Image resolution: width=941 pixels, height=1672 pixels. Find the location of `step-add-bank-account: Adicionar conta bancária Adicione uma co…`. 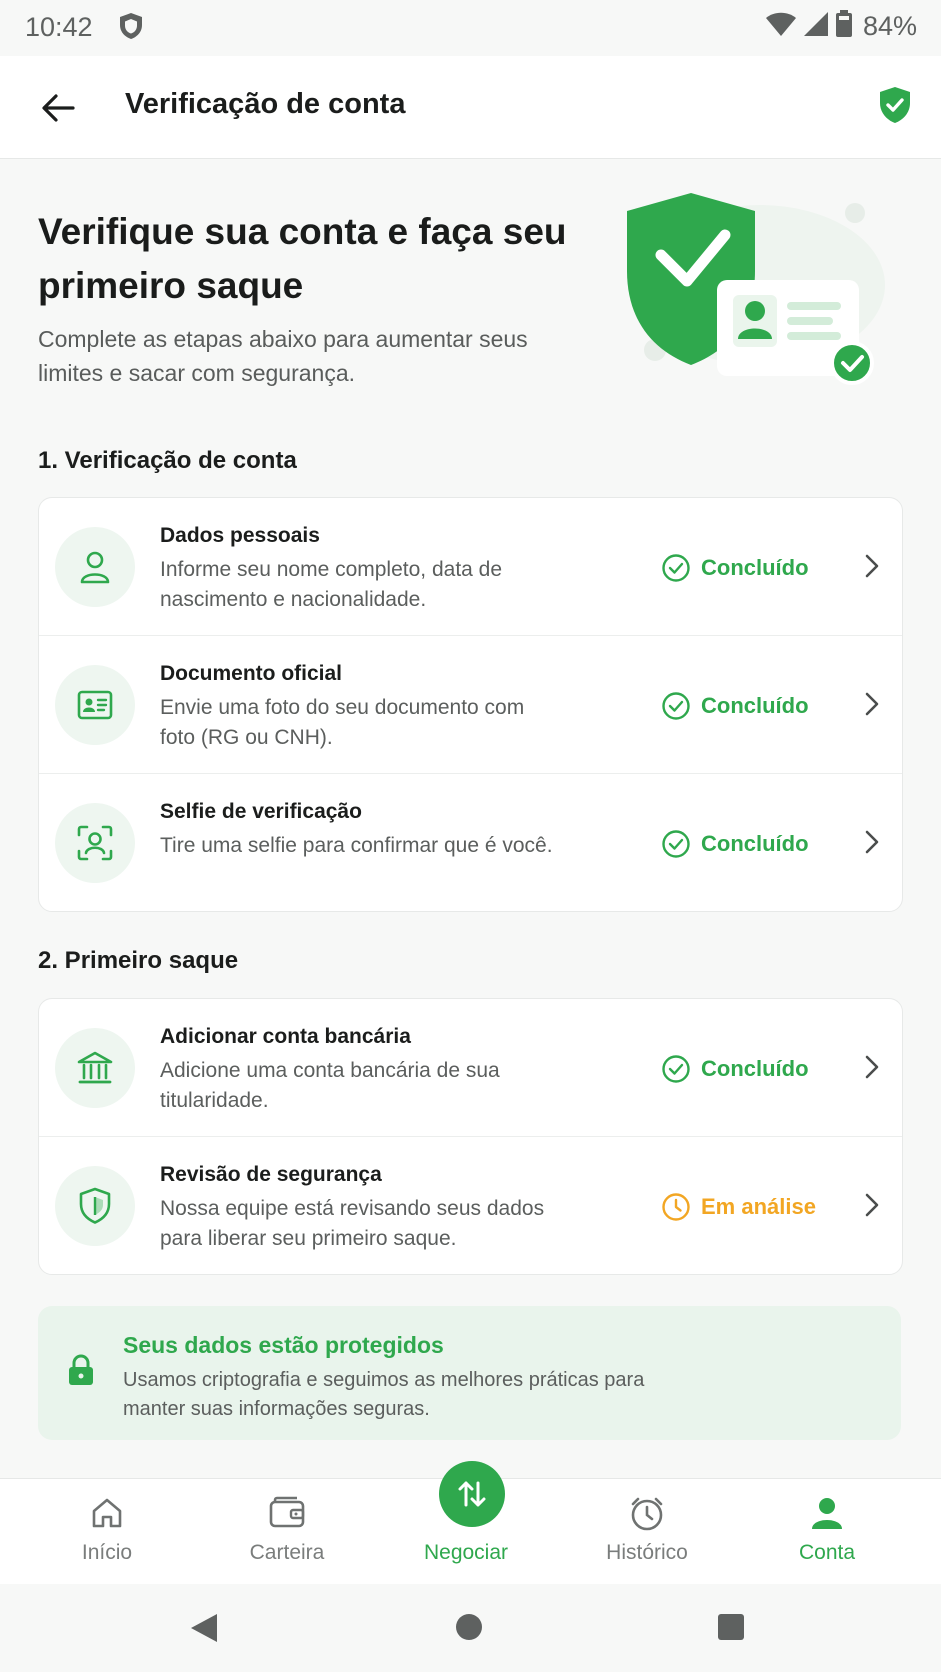

step-add-bank-account: Adicionar conta bancária Adicione uma co… is located at coordinates (470, 1068).